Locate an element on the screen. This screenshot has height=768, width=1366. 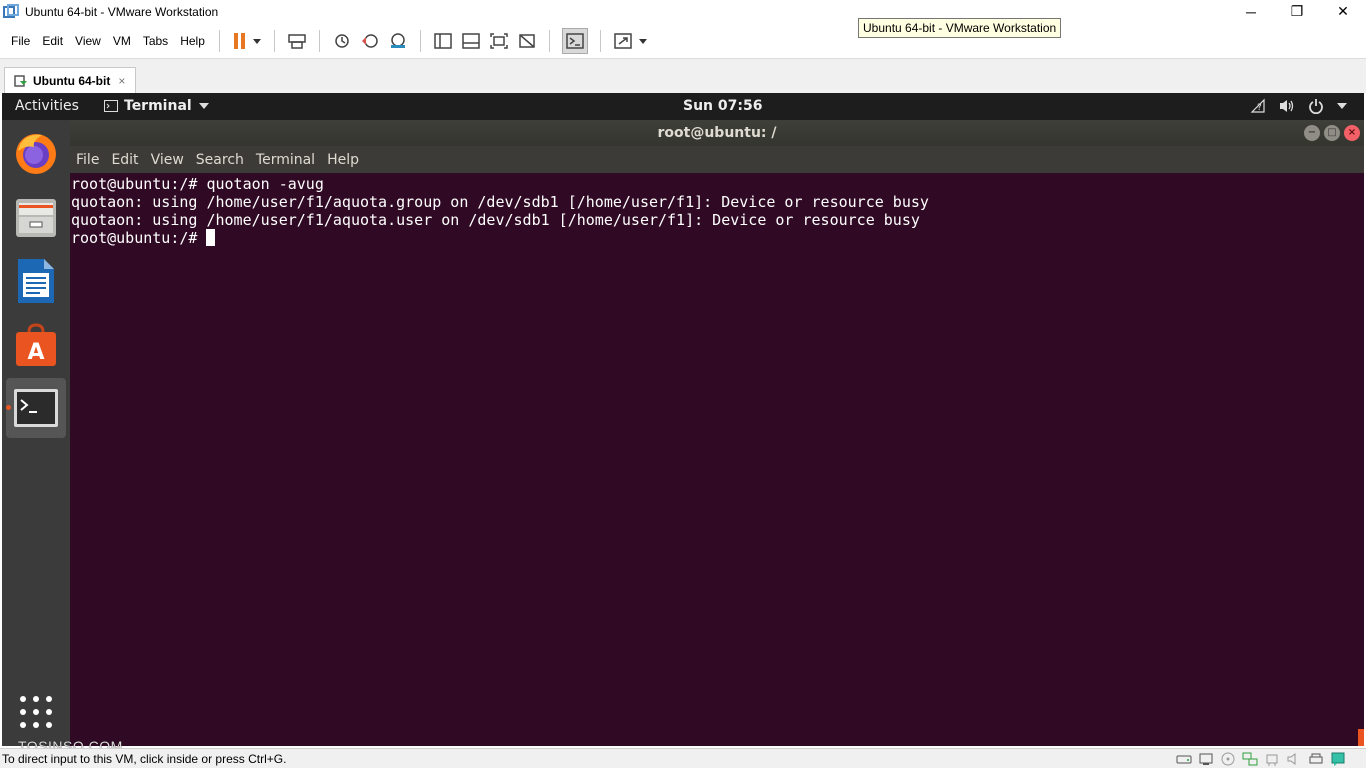
tab-bar: Ubuntu 64-bit × is located at coordinates (683, 76).